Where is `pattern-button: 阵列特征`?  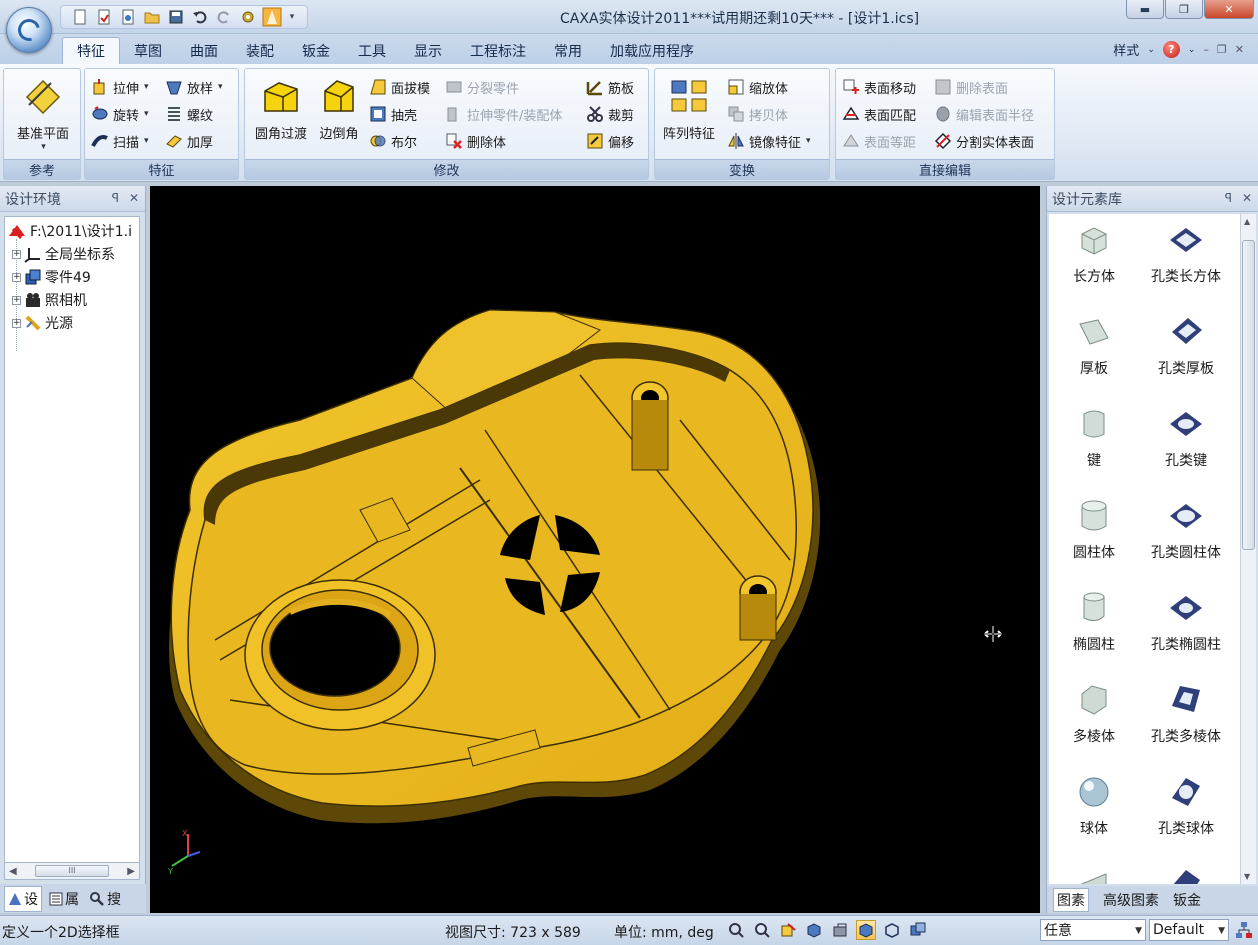 pattern-button: 阵列特征 is located at coordinates (689, 115).